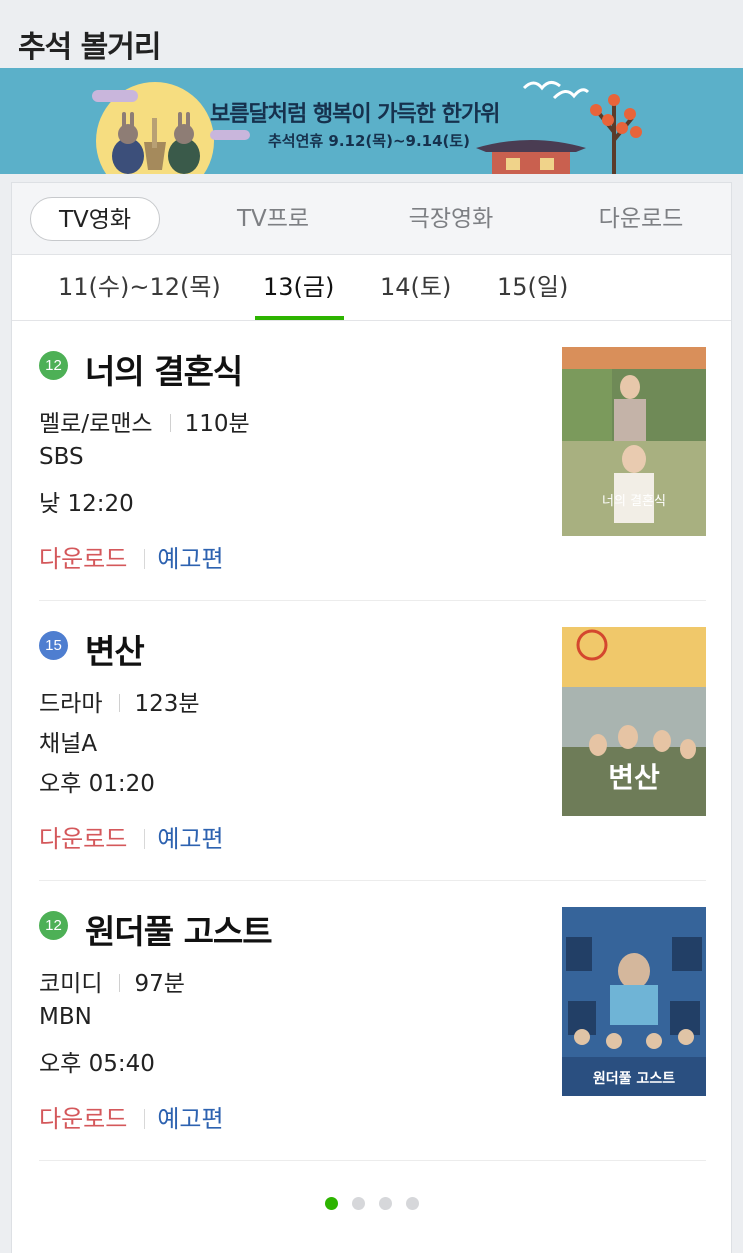 This screenshot has width=743, height=1253. What do you see at coordinates (167, 704) in the screenshot?
I see `movie-runtime: 123분` at bounding box center [167, 704].